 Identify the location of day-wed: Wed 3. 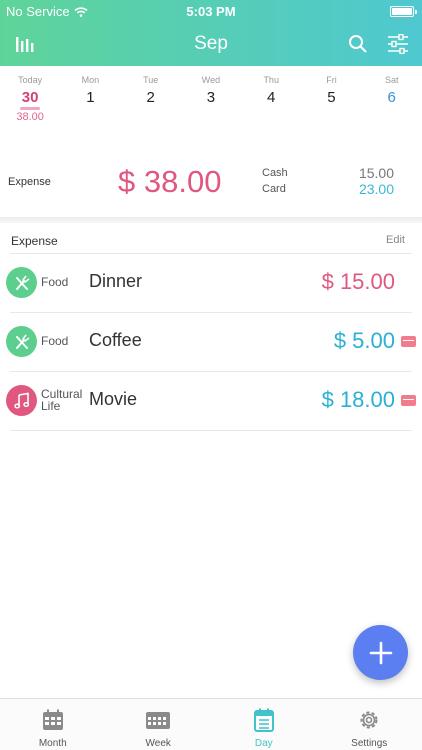
(211, 100).